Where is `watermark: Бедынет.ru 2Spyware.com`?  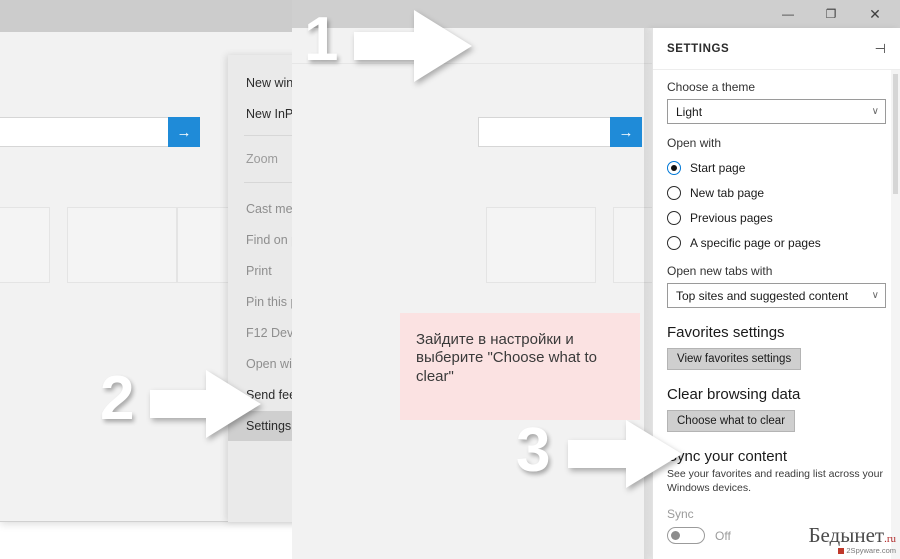 watermark: Бедынет.ru 2Spyware.com is located at coordinates (852, 539).